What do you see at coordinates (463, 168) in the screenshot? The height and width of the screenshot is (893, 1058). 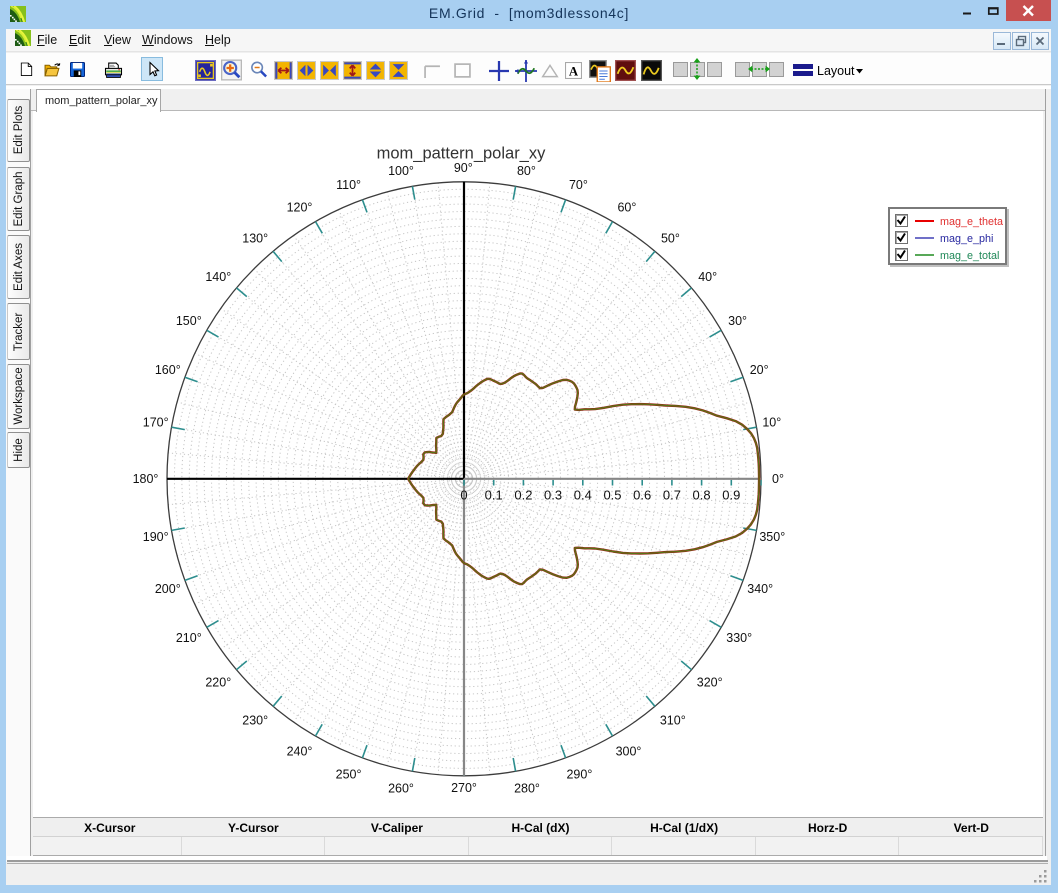 I see `svg-text: 90°` at bounding box center [463, 168].